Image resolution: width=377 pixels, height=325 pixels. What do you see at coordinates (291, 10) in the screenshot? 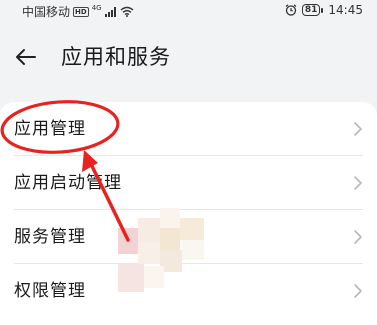
I see `alarm-icon` at bounding box center [291, 10].